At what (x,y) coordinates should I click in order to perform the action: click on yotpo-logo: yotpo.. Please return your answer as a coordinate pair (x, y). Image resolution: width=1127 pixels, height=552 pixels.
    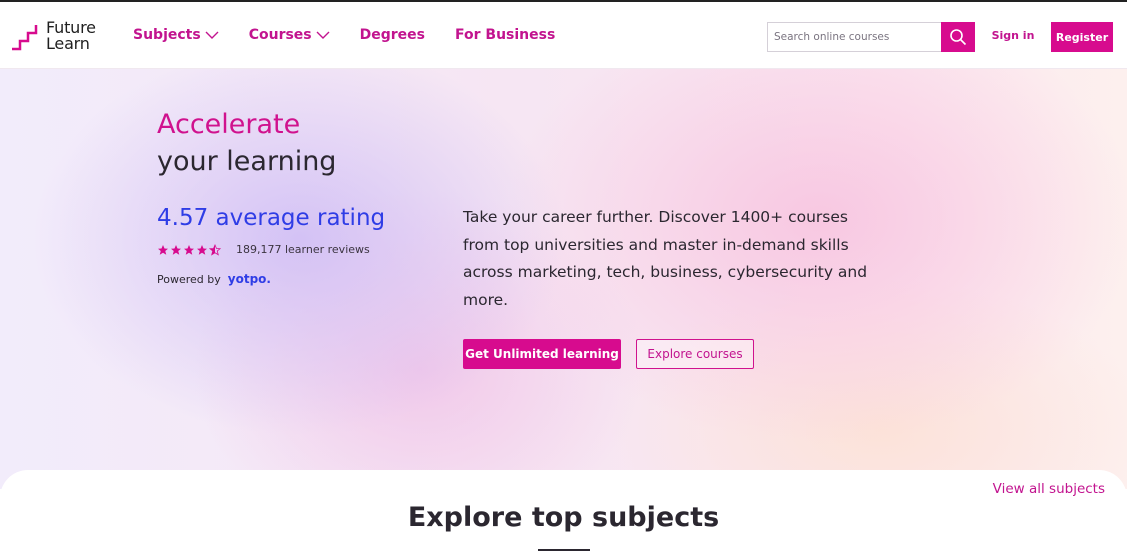
    Looking at the image, I should click on (249, 279).